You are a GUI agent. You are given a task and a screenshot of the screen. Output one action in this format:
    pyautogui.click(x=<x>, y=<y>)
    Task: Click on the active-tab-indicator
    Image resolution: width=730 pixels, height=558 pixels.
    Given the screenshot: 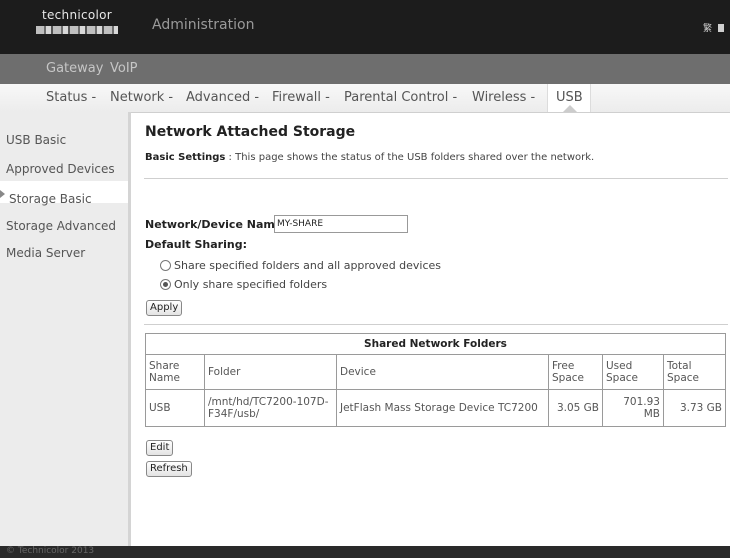 What is the action you would take?
    pyautogui.click(x=570, y=108)
    